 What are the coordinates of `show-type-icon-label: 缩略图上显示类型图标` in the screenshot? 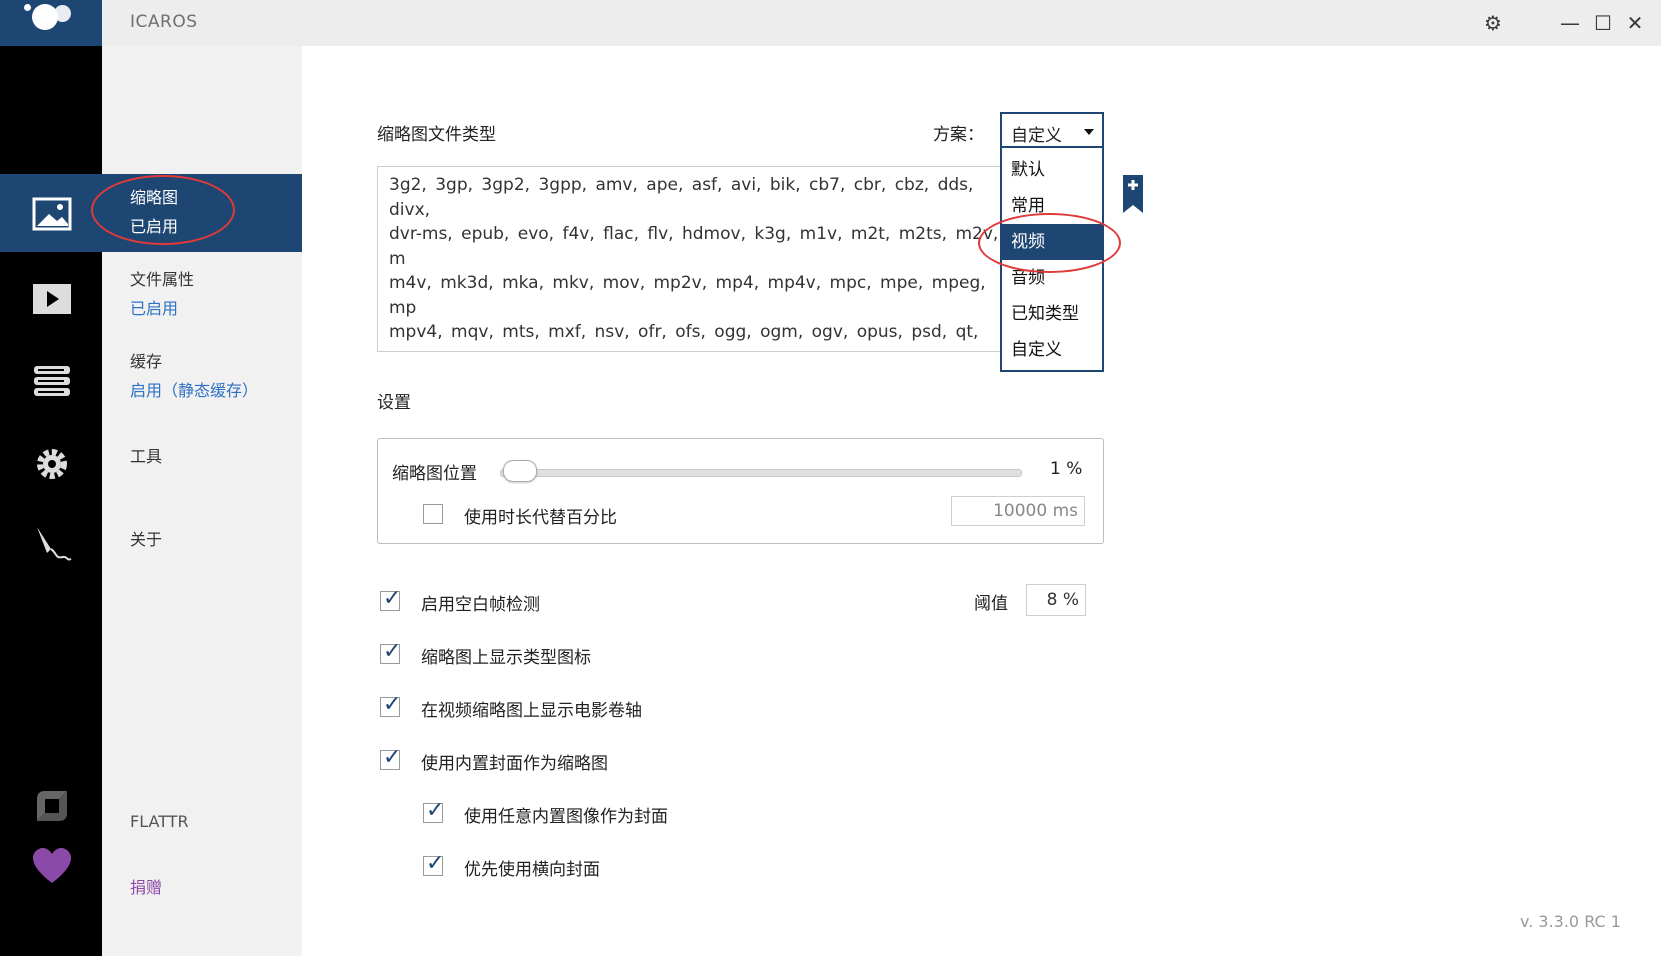 It's located at (506, 658).